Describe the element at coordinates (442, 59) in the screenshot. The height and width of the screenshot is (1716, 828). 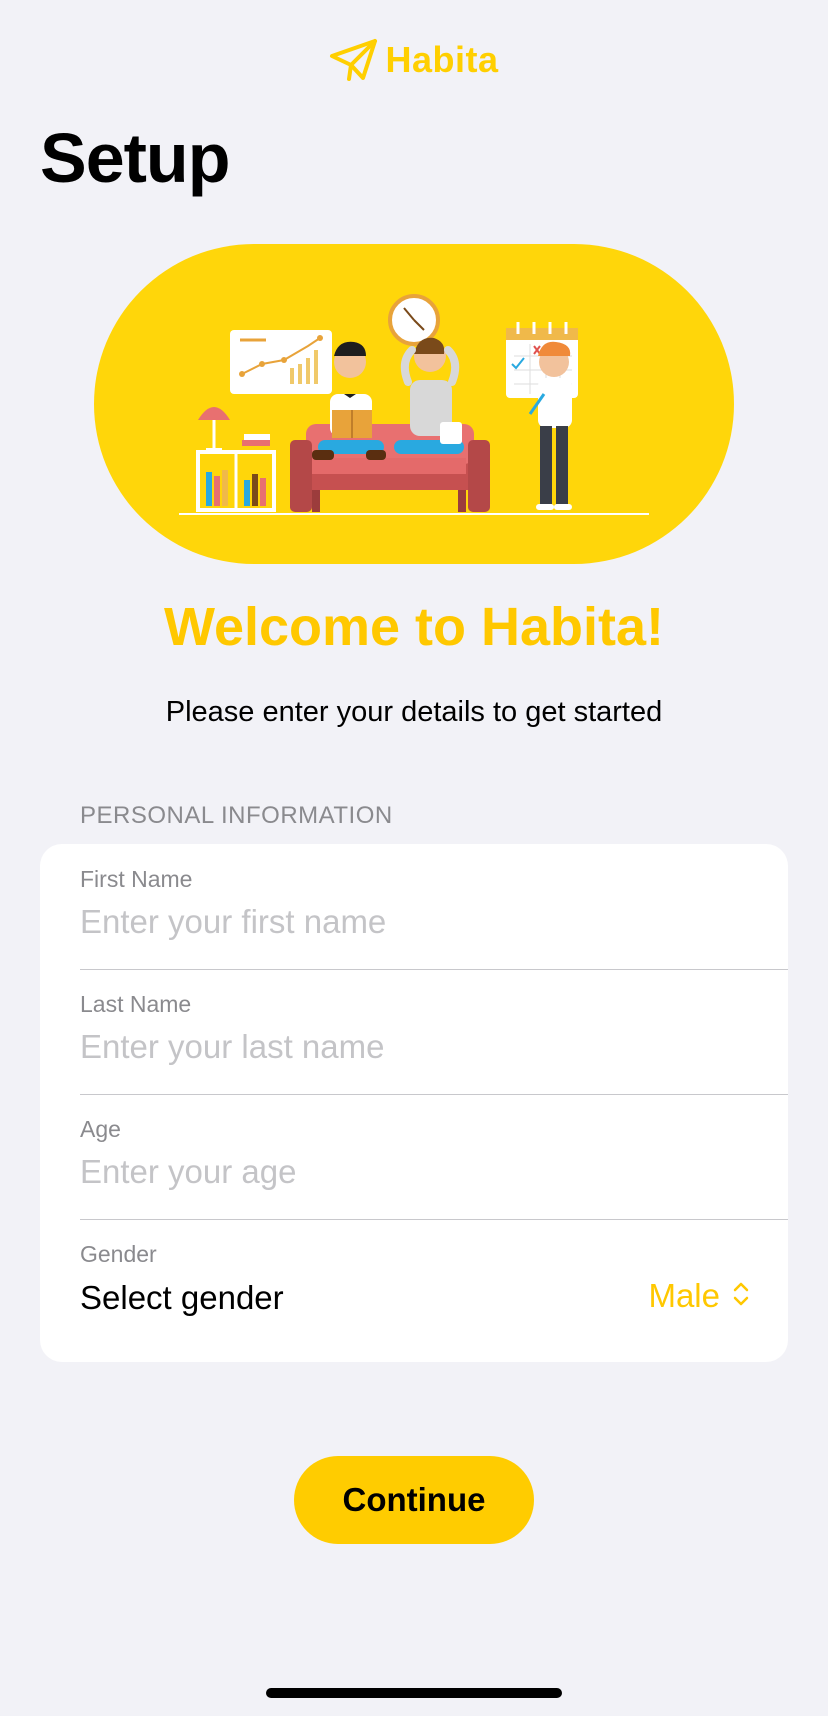
I see `brand-name: Habita` at that location.